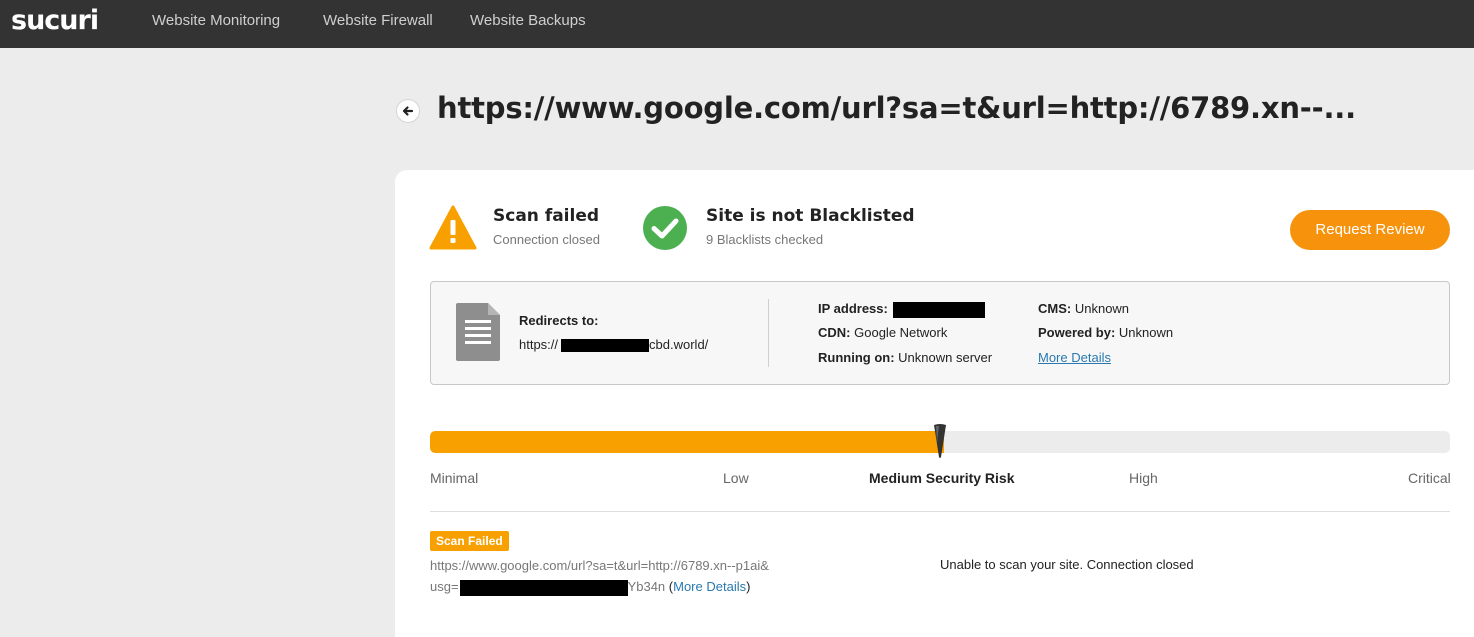 This screenshot has height=637, width=1474. I want to click on document-icon, so click(478, 332).